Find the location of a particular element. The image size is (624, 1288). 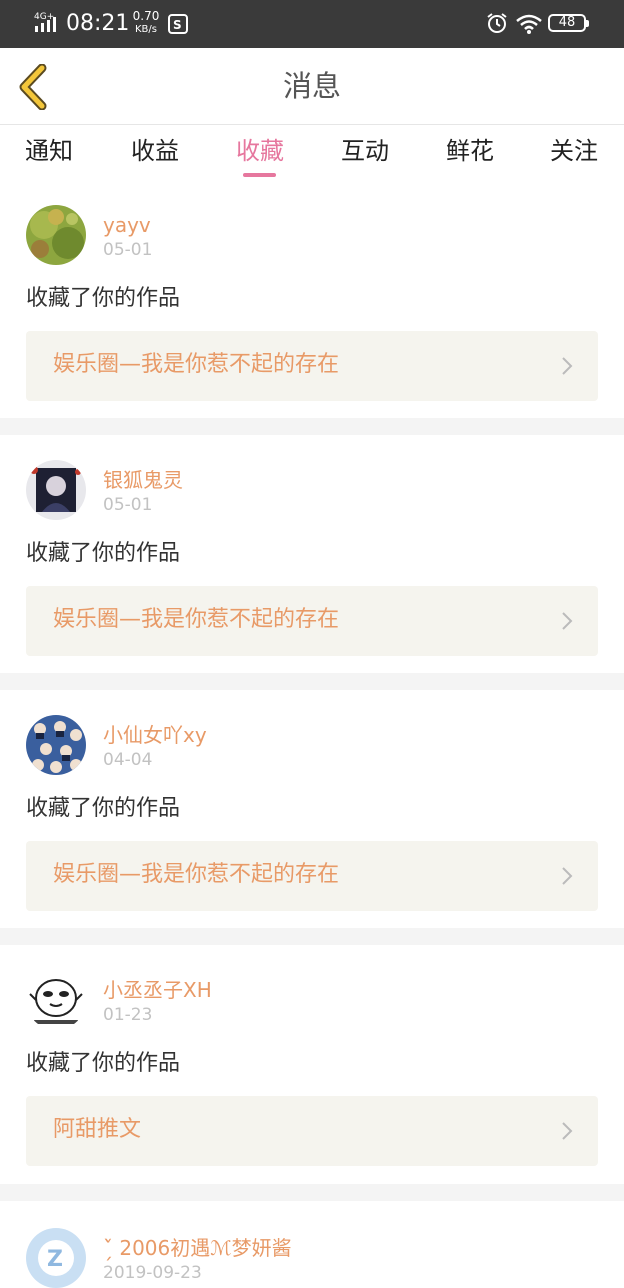

username: ˇ̗̀ 2006初遇ℳ梦妍酱 is located at coordinates (197, 1248).